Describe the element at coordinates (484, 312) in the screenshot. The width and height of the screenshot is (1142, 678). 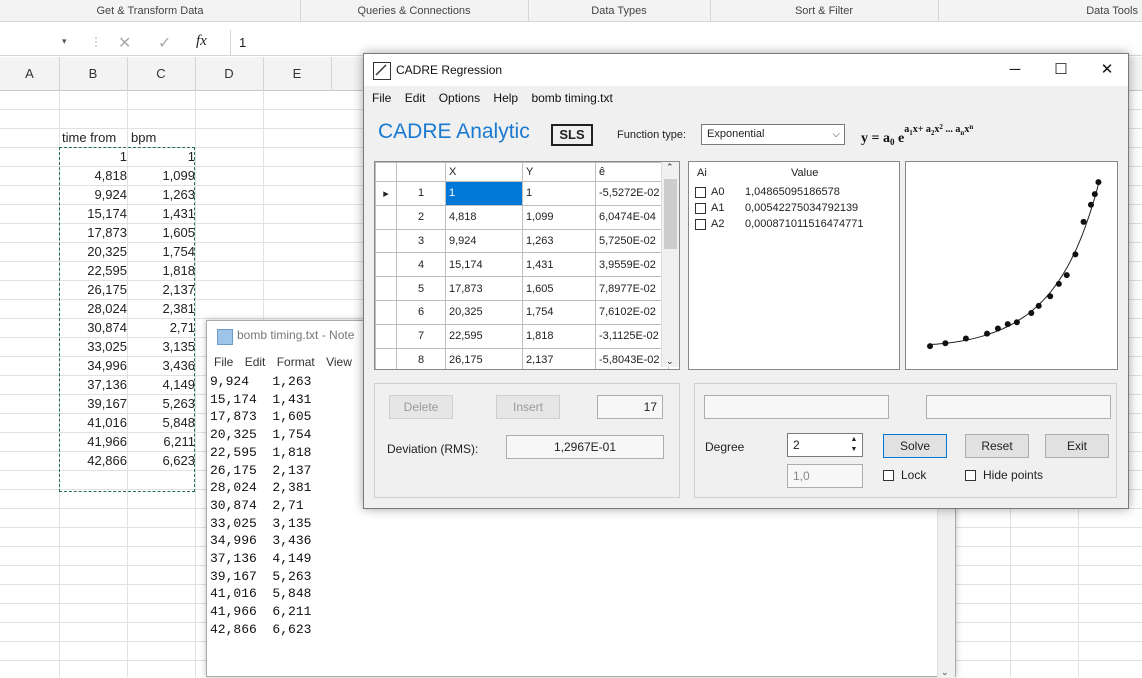
I see `grid-cell-x: 20,325` at that location.